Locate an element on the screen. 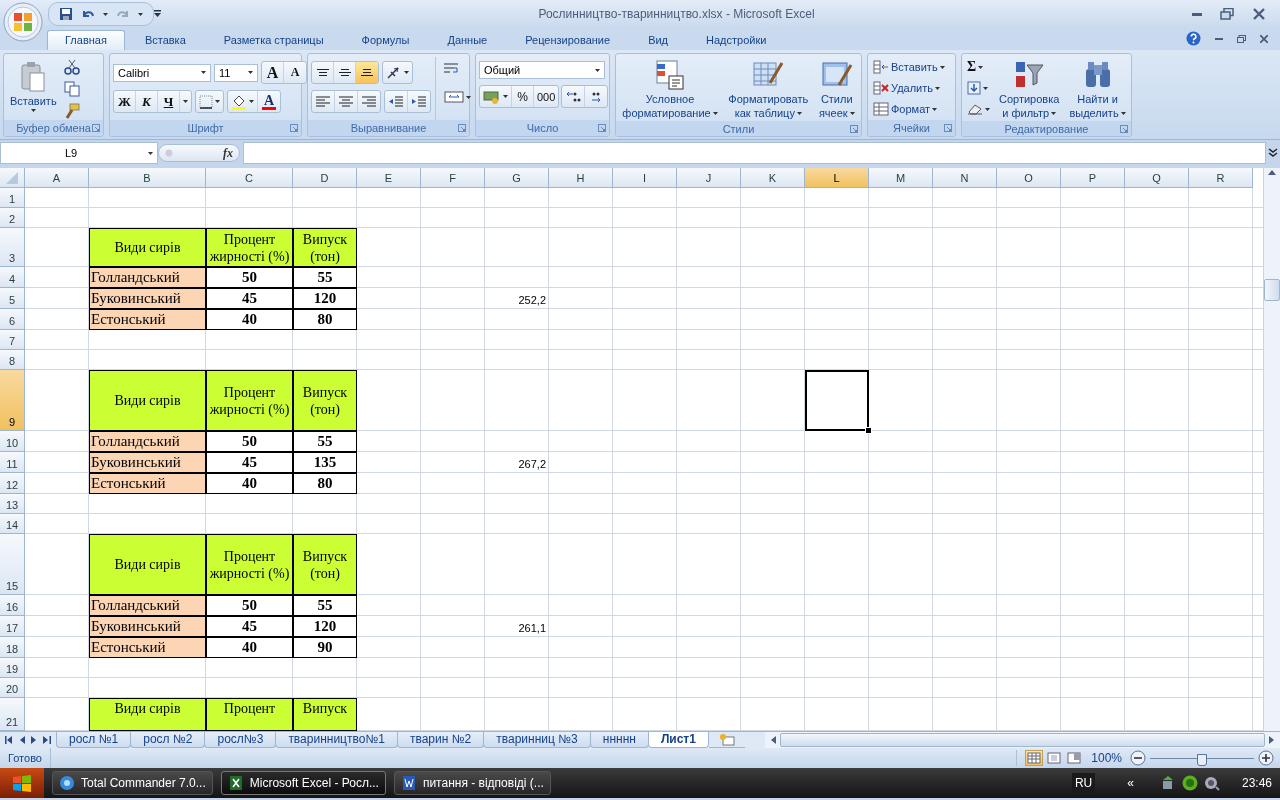 This screenshot has height=800, width=1280. vertical-align-button is located at coordinates (367, 72).